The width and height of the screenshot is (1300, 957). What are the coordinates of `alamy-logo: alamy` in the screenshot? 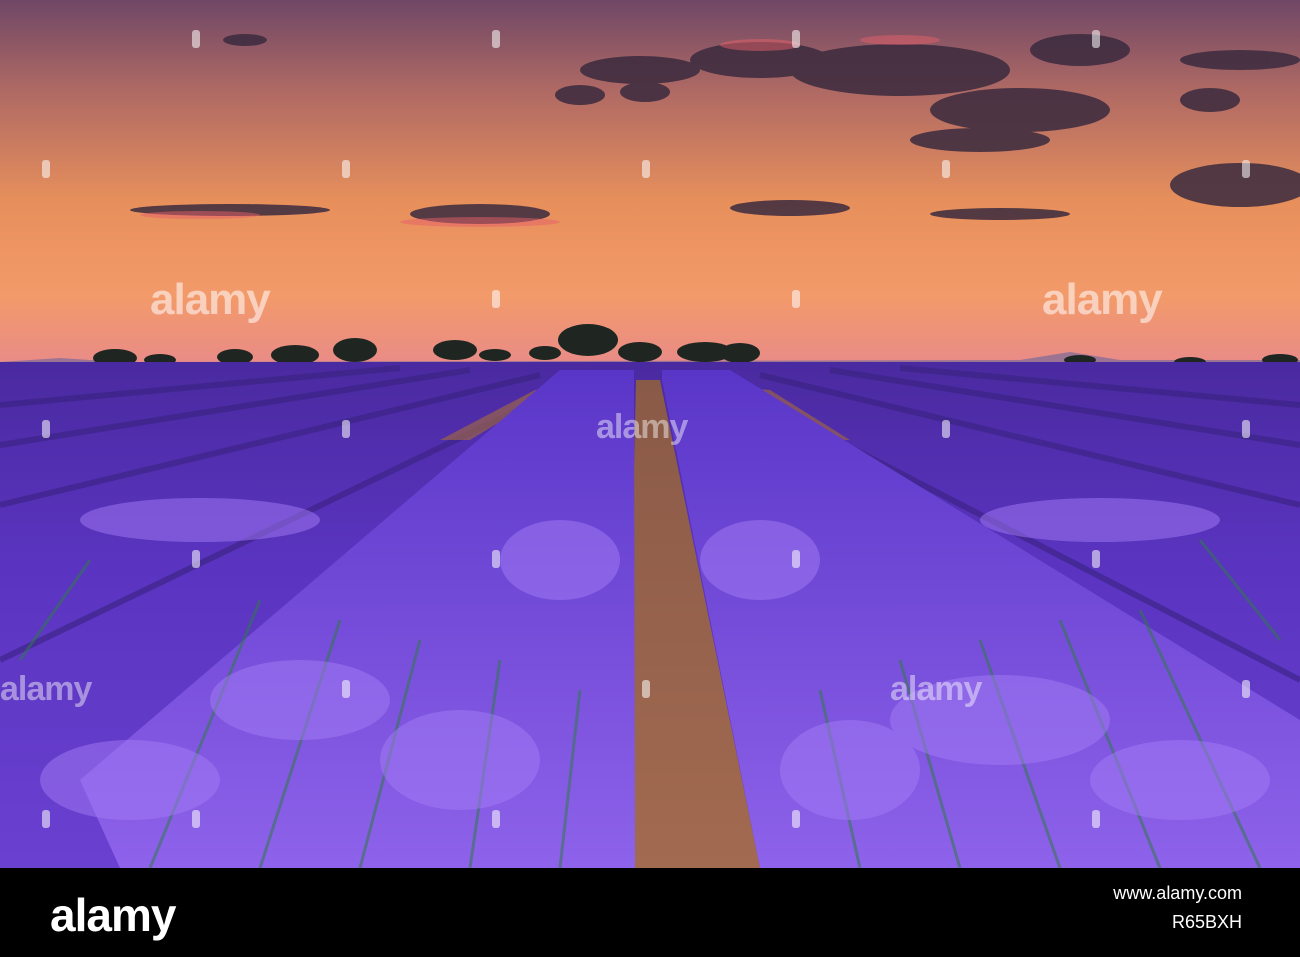 It's located at (113, 915).